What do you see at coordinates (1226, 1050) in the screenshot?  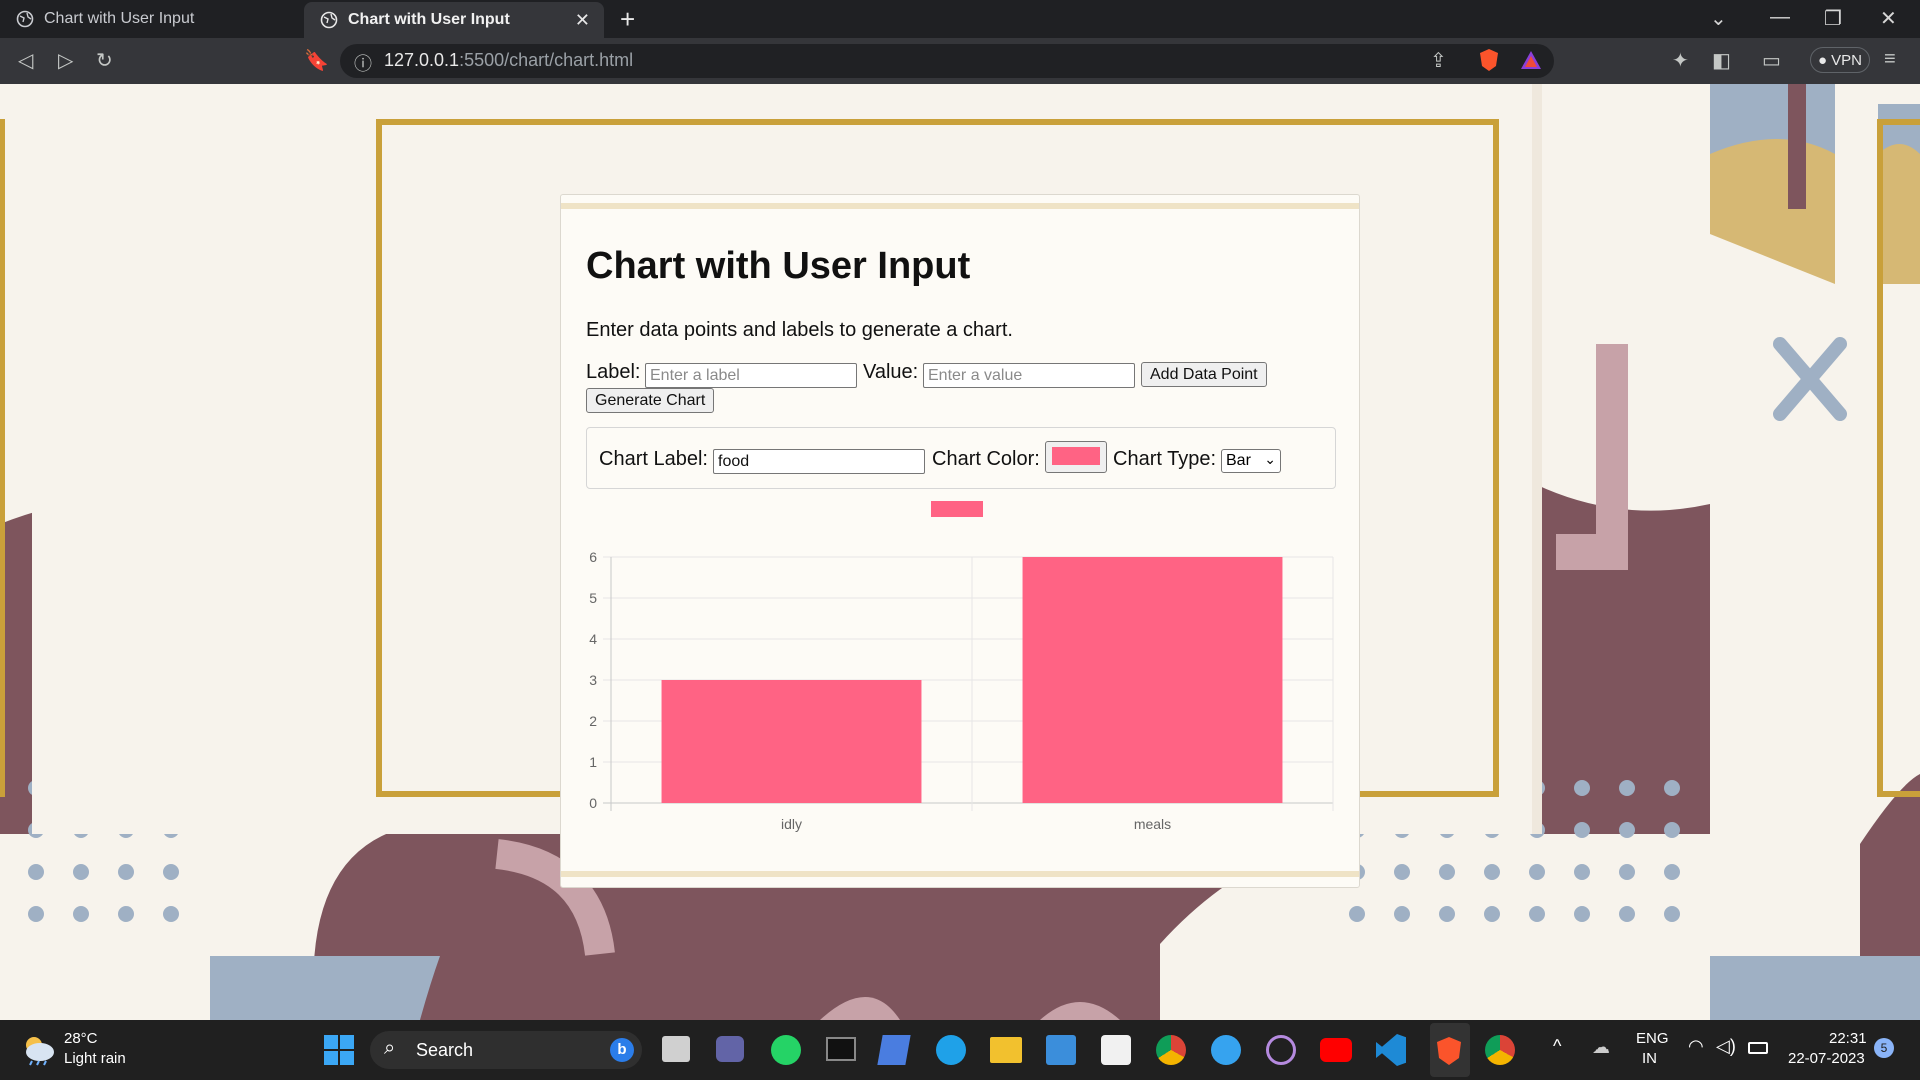 I see `help-icon` at bounding box center [1226, 1050].